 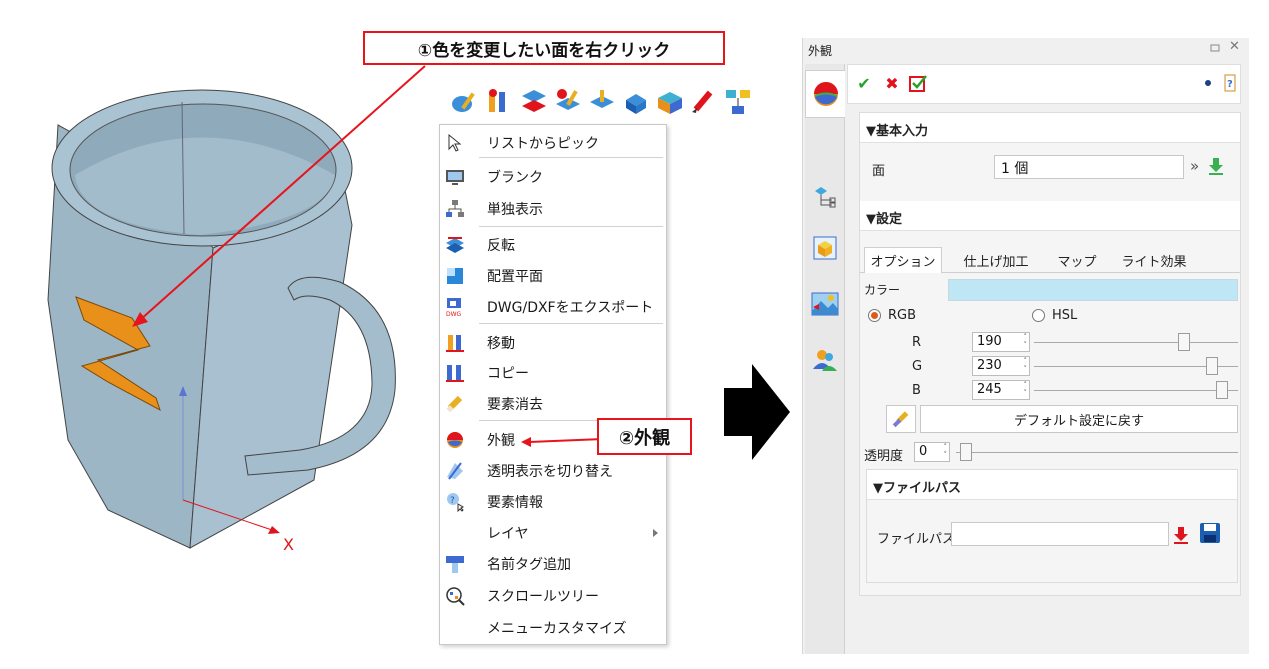 I want to click on side-tab-appearance, so click(x=825, y=94).